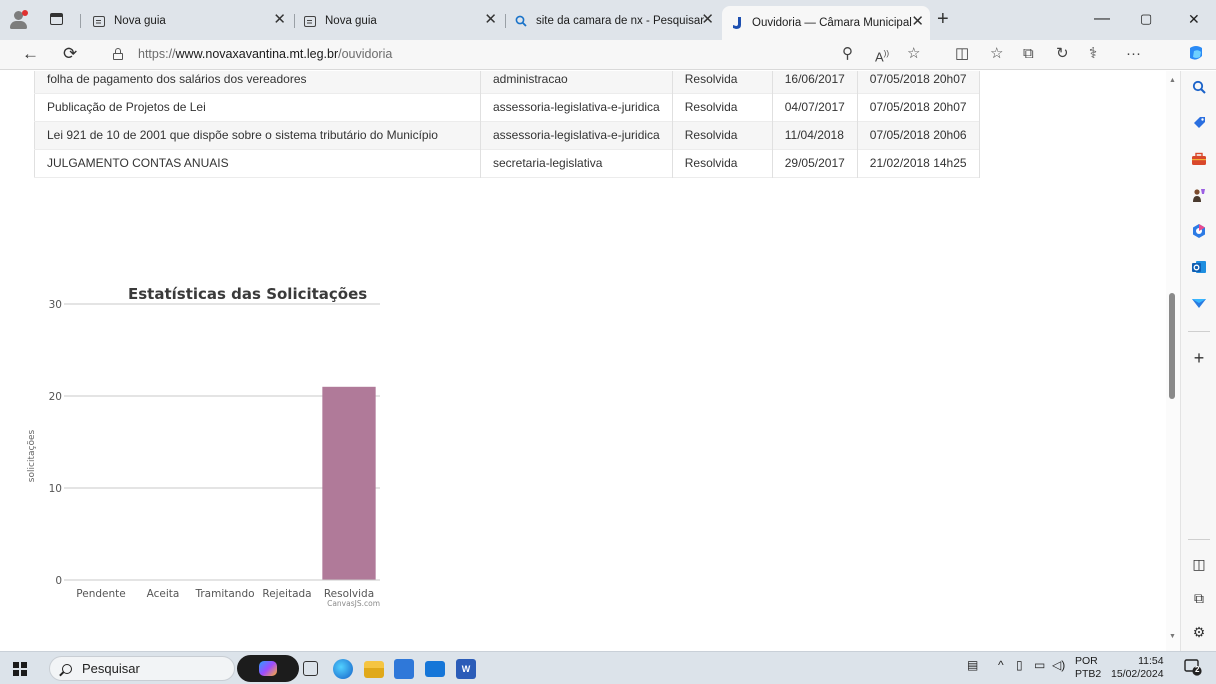 Image resolution: width=1216 pixels, height=684 pixels. I want to click on taskbar-search: Pesquisar, so click(142, 668).